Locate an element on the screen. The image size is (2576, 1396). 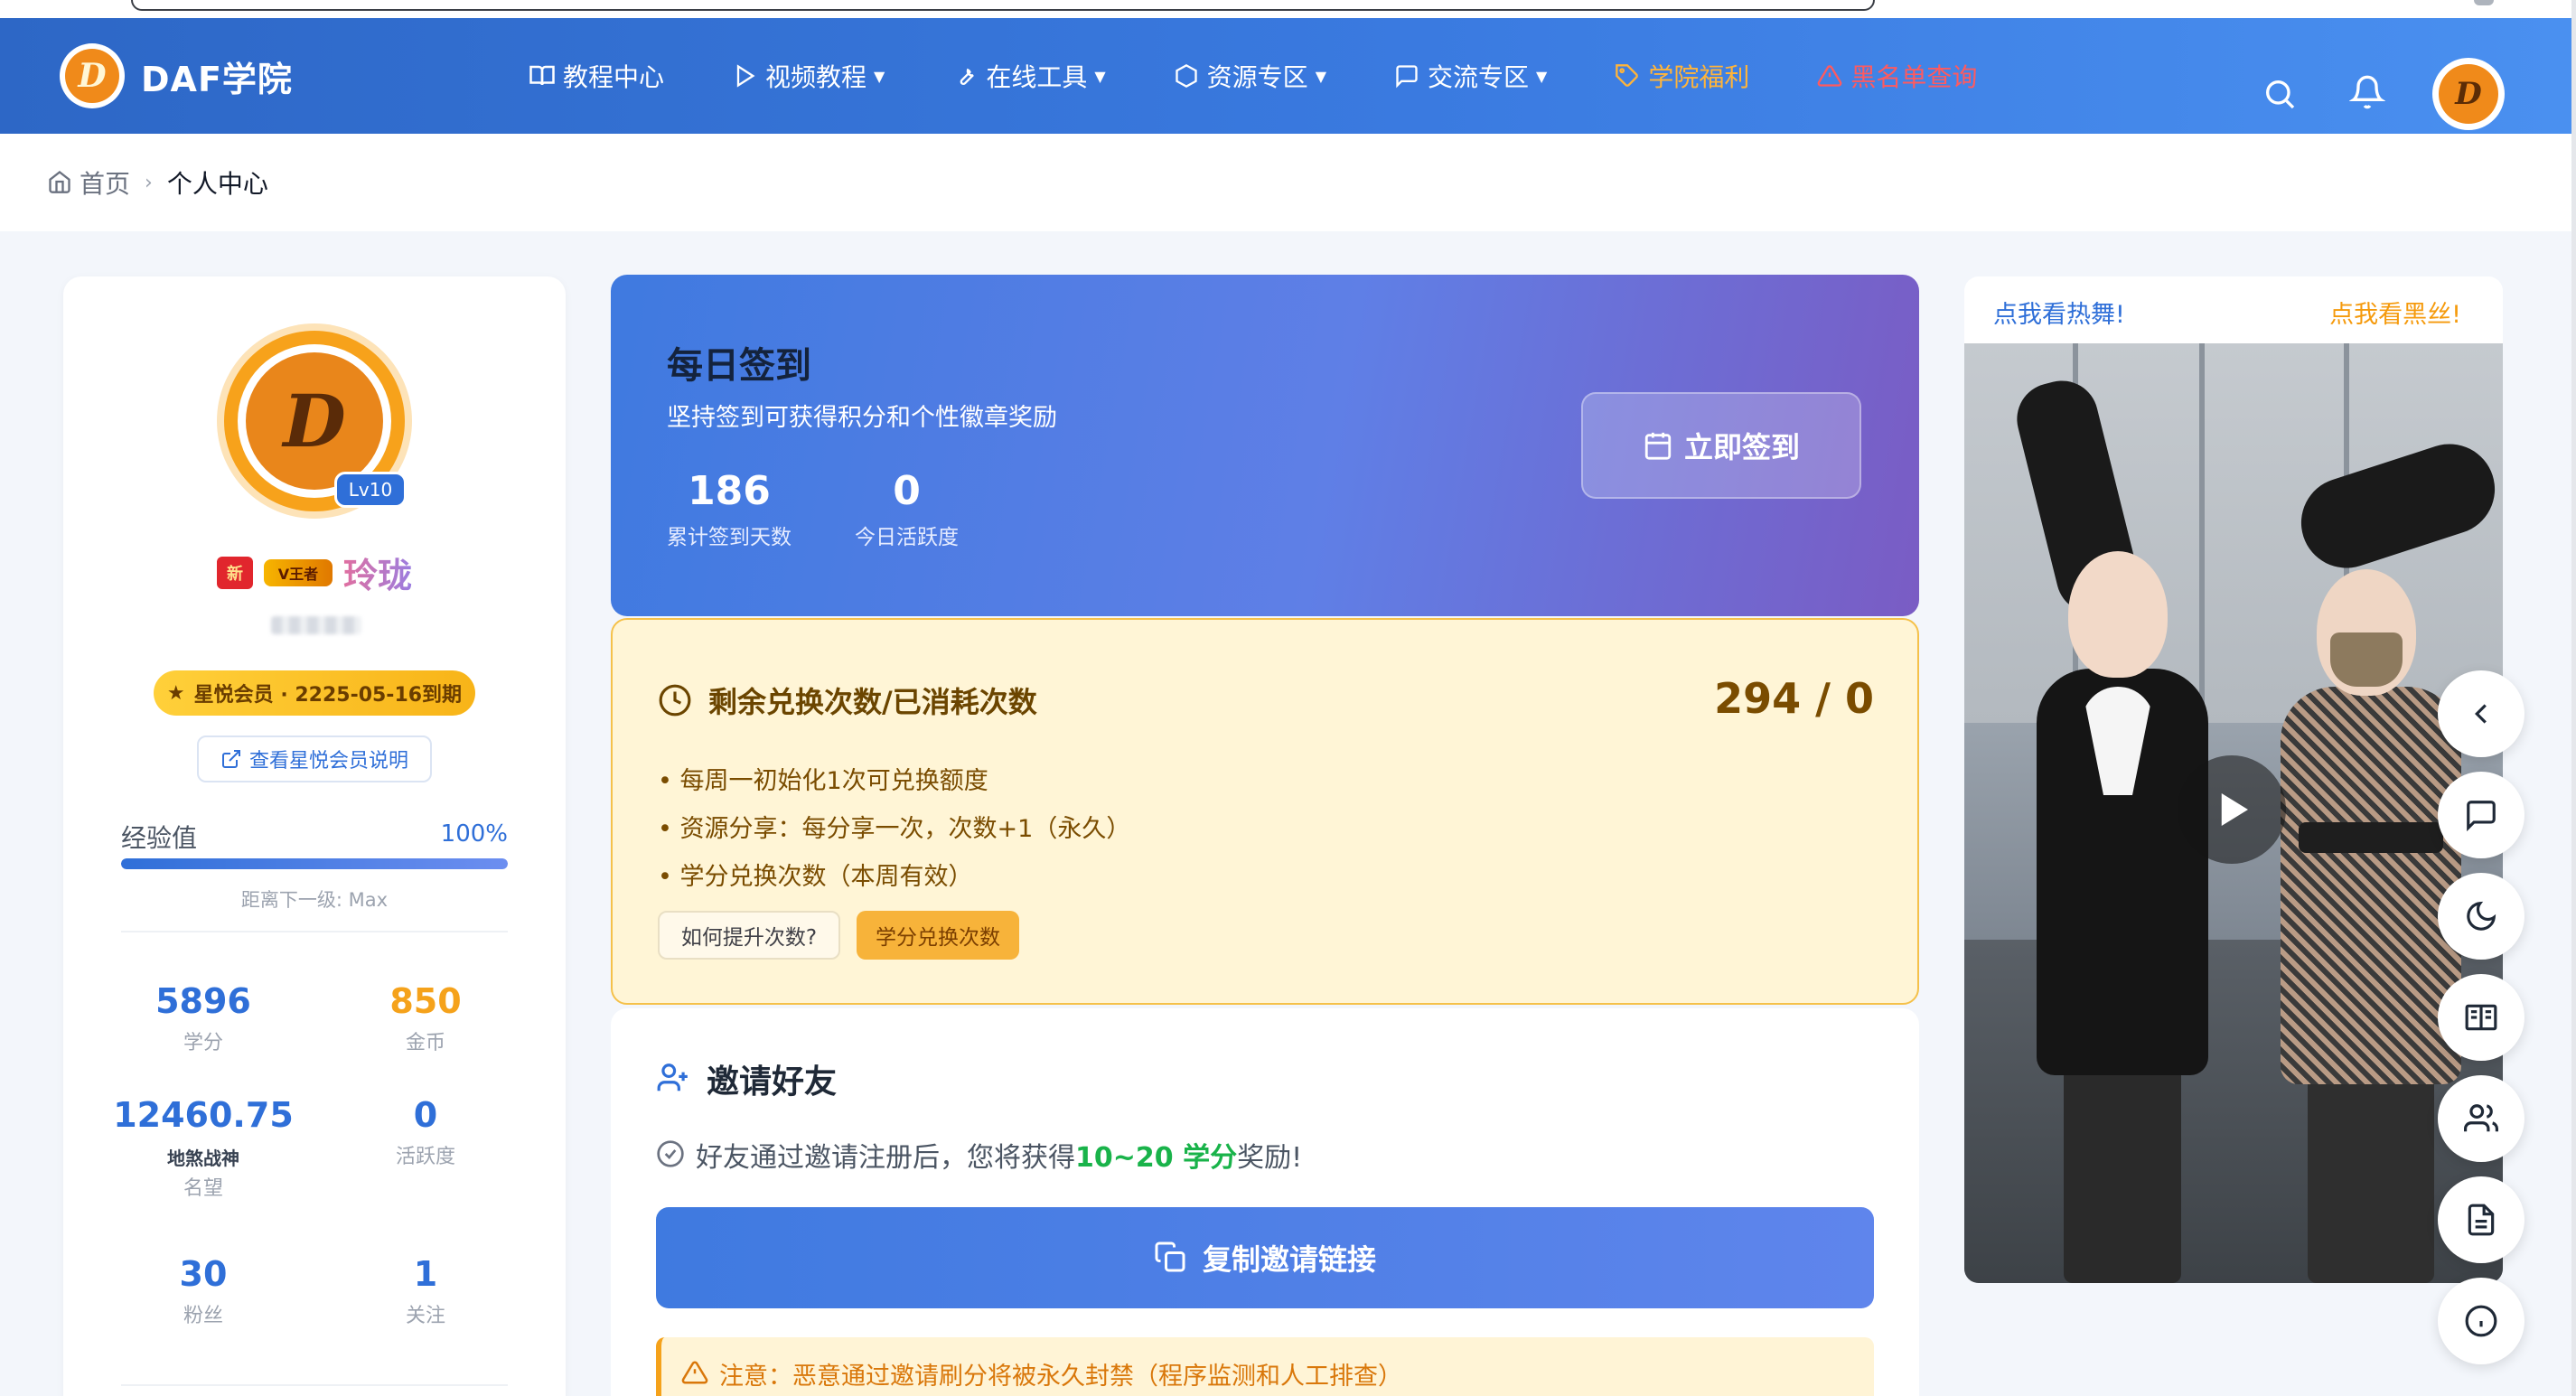
address-bar-outline is located at coordinates (1003, 5).